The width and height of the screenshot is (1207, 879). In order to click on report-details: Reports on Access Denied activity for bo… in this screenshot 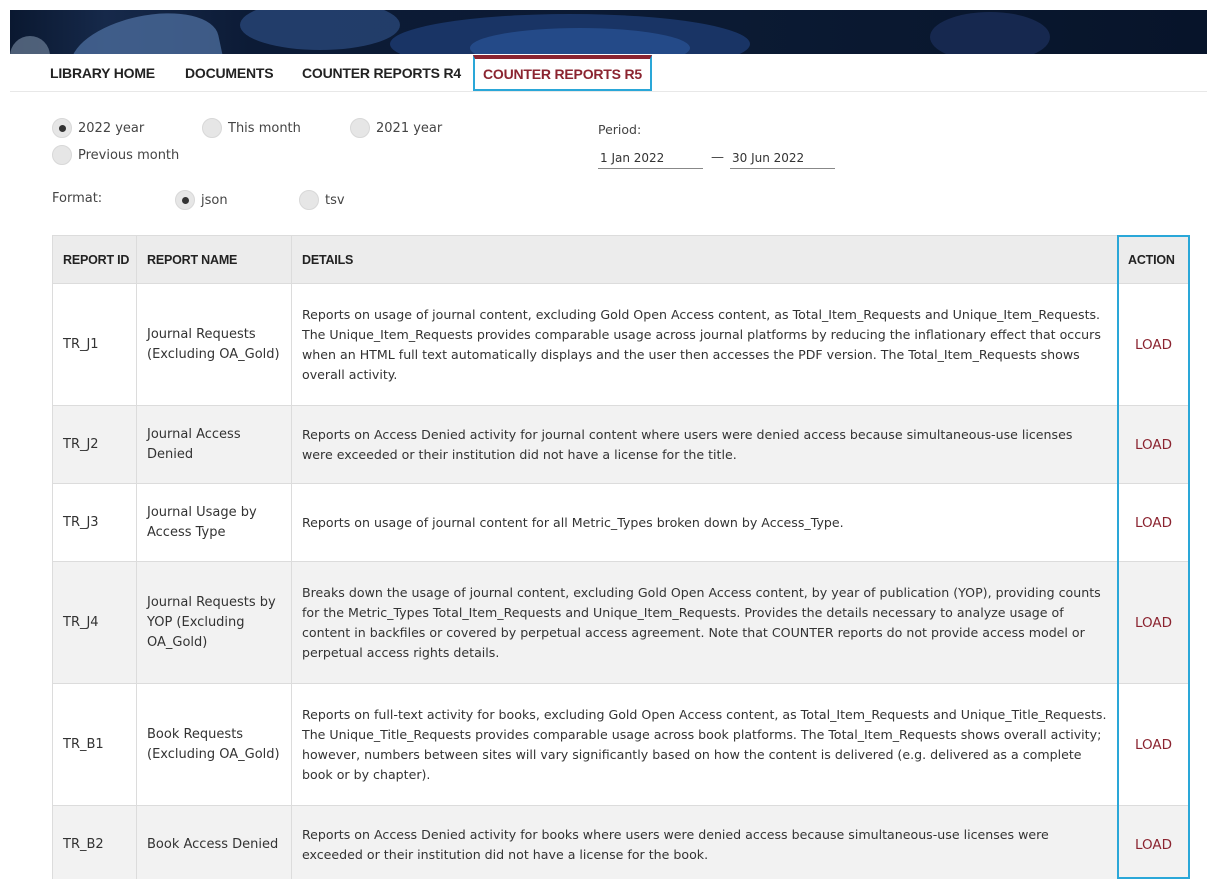, I will do `click(704, 842)`.